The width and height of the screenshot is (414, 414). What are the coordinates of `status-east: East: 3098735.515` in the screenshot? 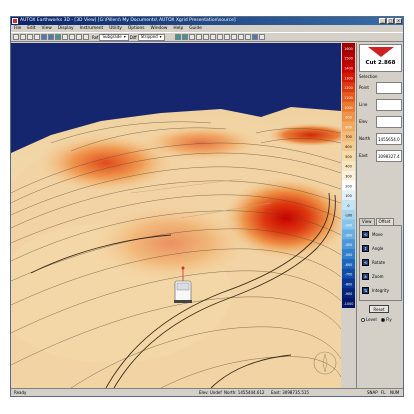 It's located at (290, 392).